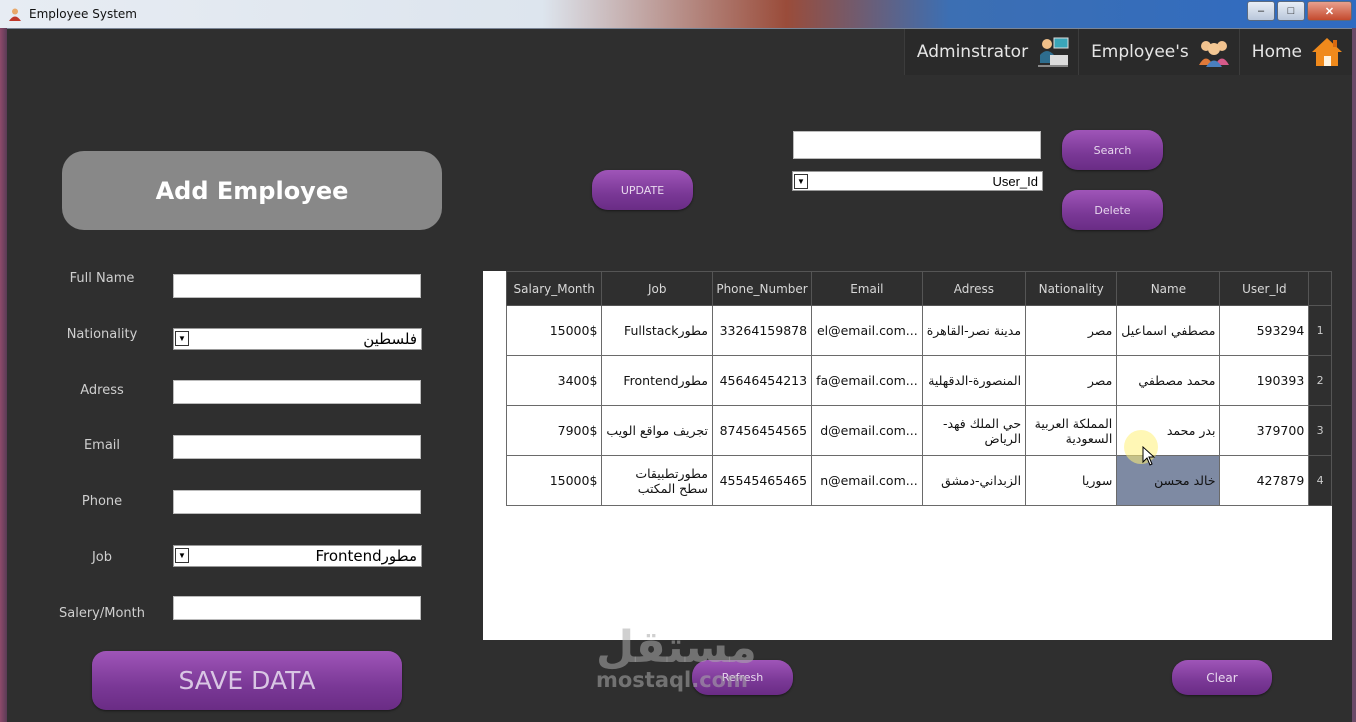  I want to click on job-label: Job, so click(102, 557).